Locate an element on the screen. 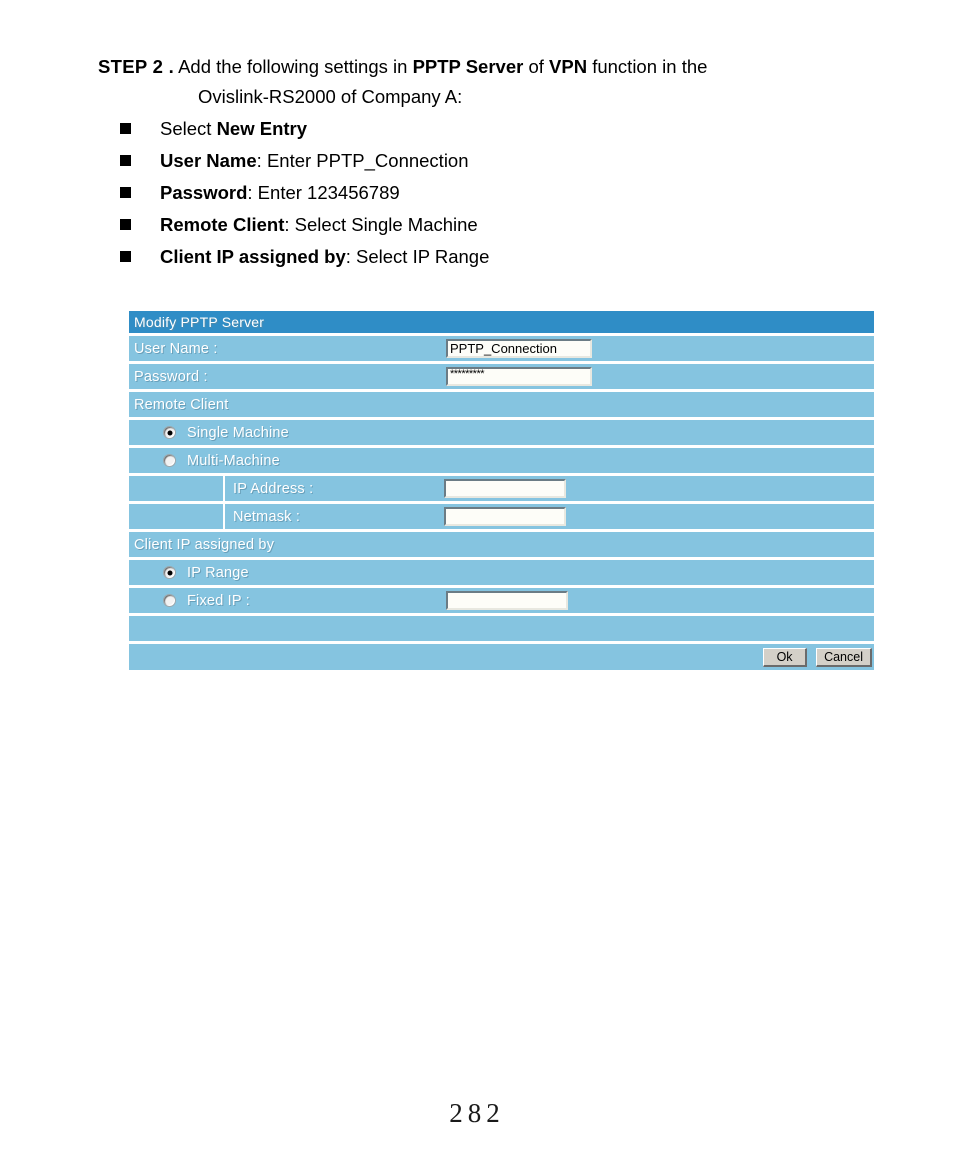 The width and height of the screenshot is (954, 1155). client-ip-assigned-by-label: Client IP assigned by is located at coordinates (204, 544).